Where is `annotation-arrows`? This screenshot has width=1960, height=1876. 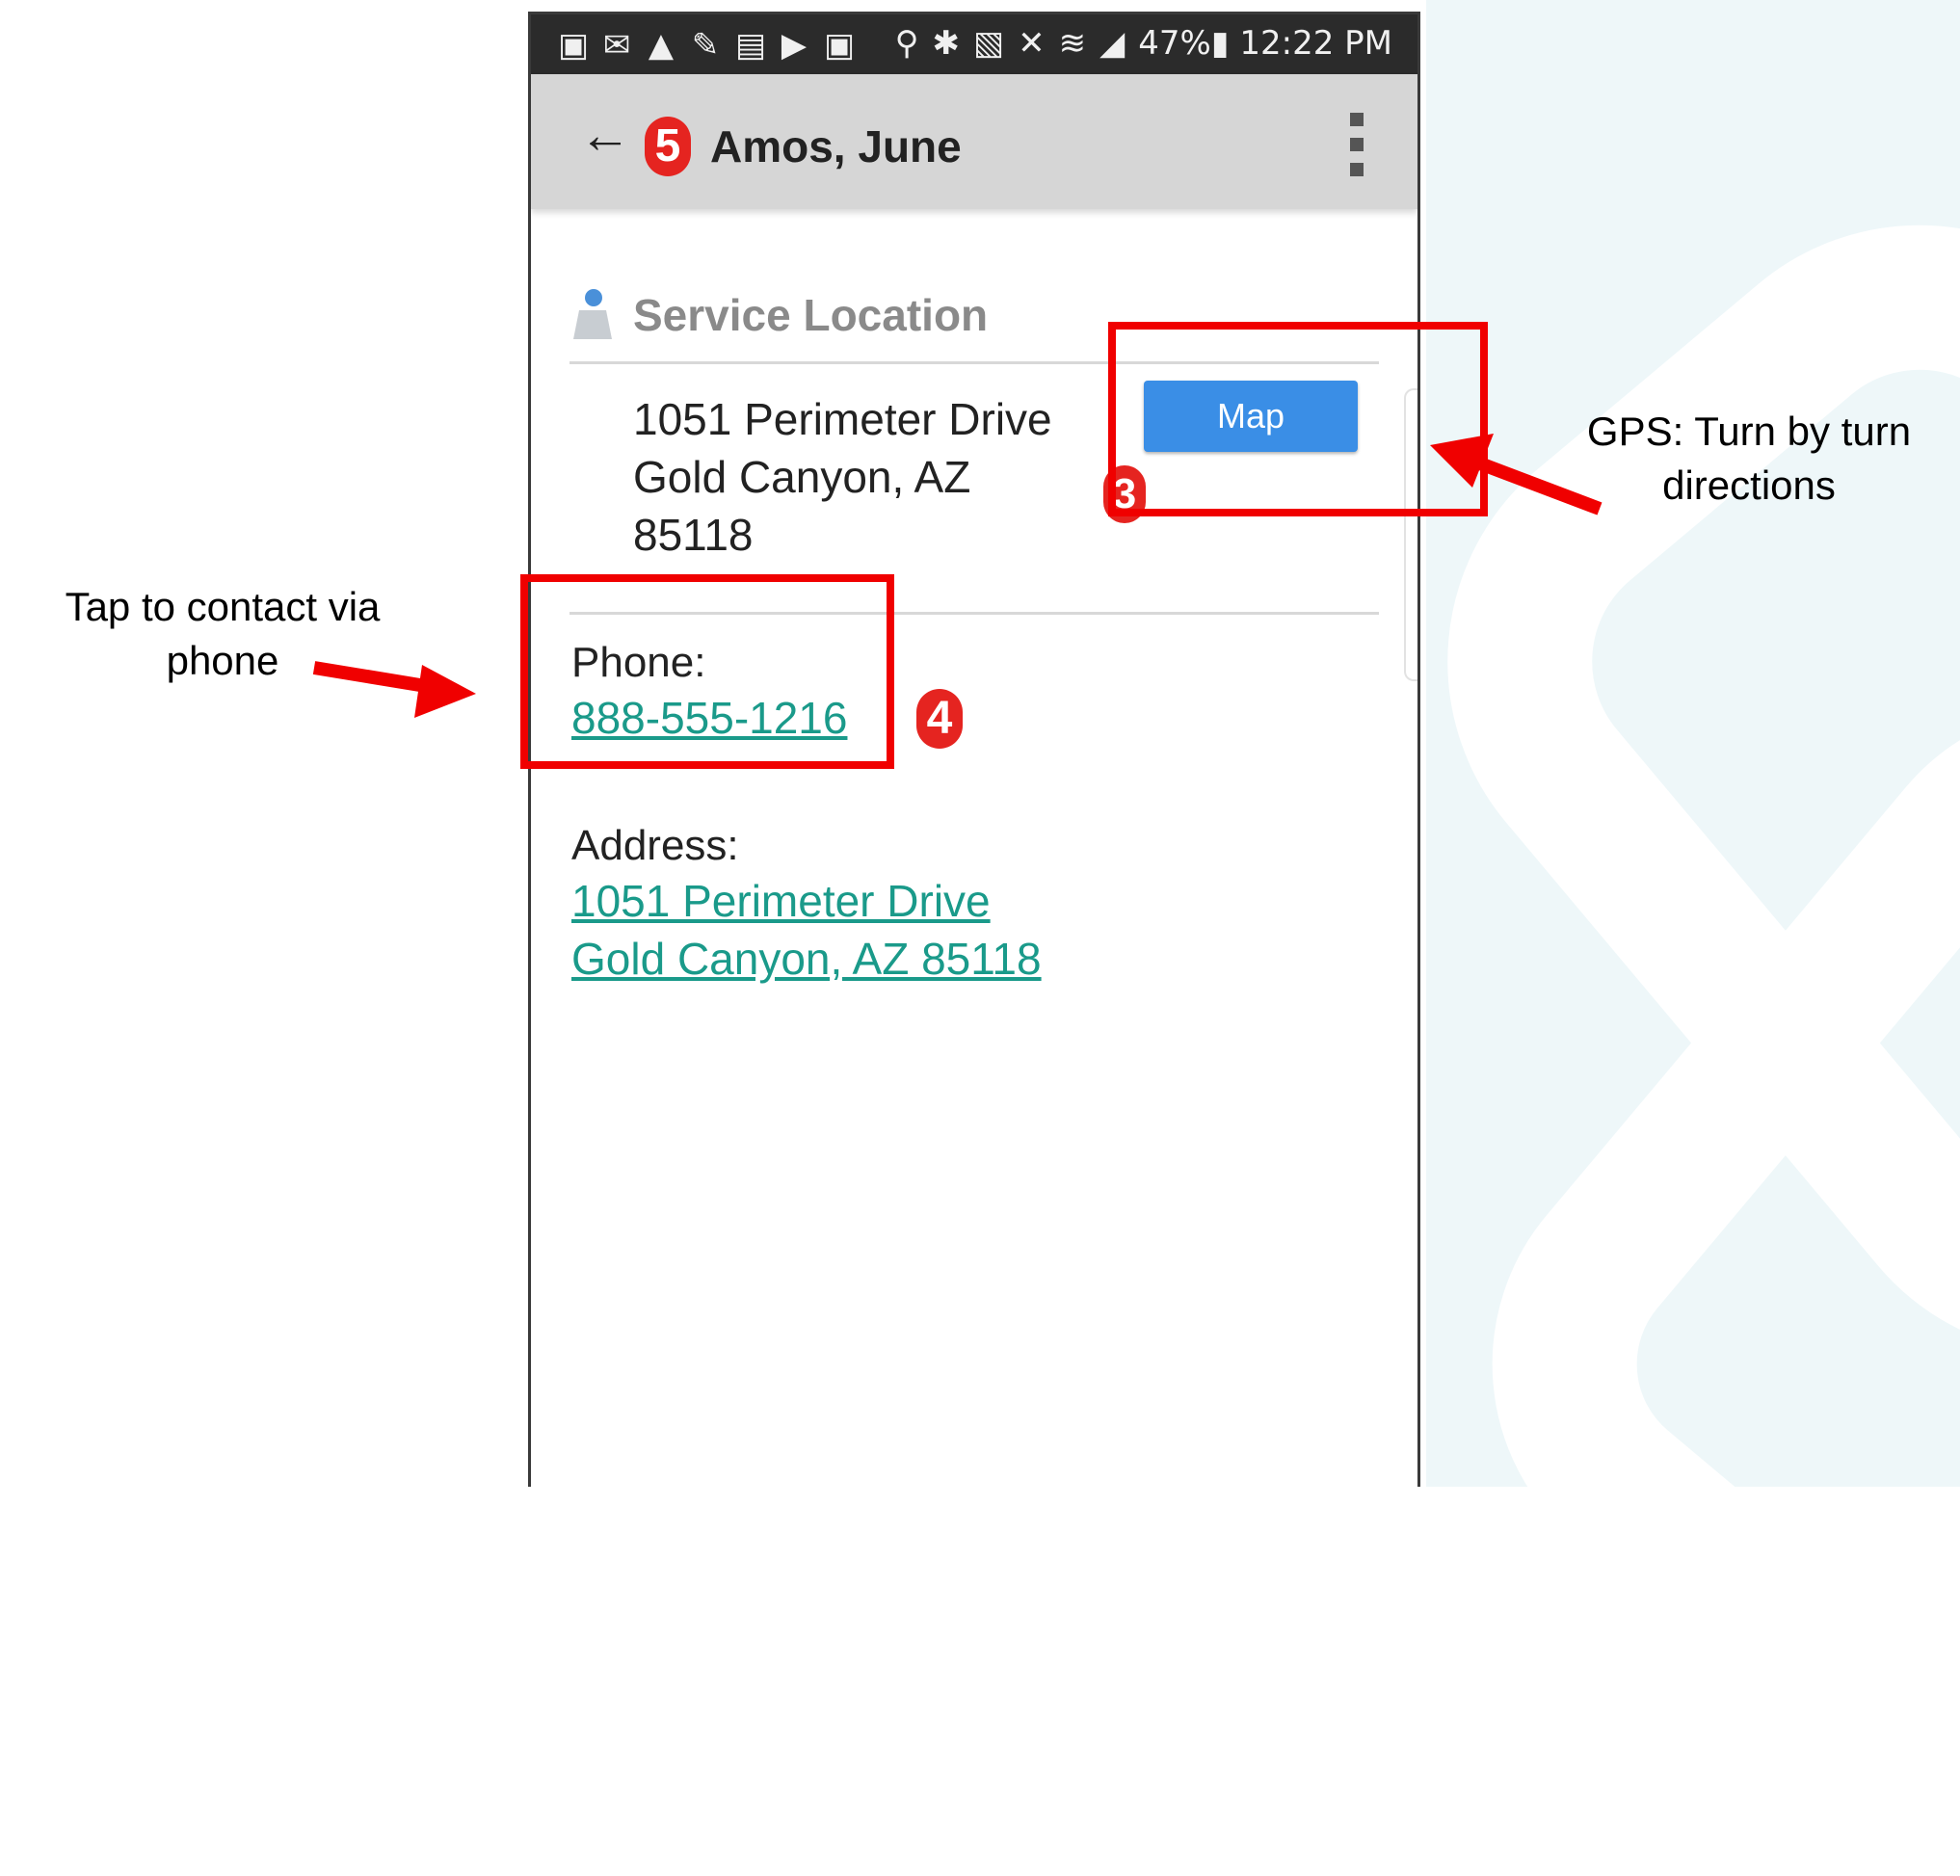
annotation-arrows is located at coordinates (957, 576).